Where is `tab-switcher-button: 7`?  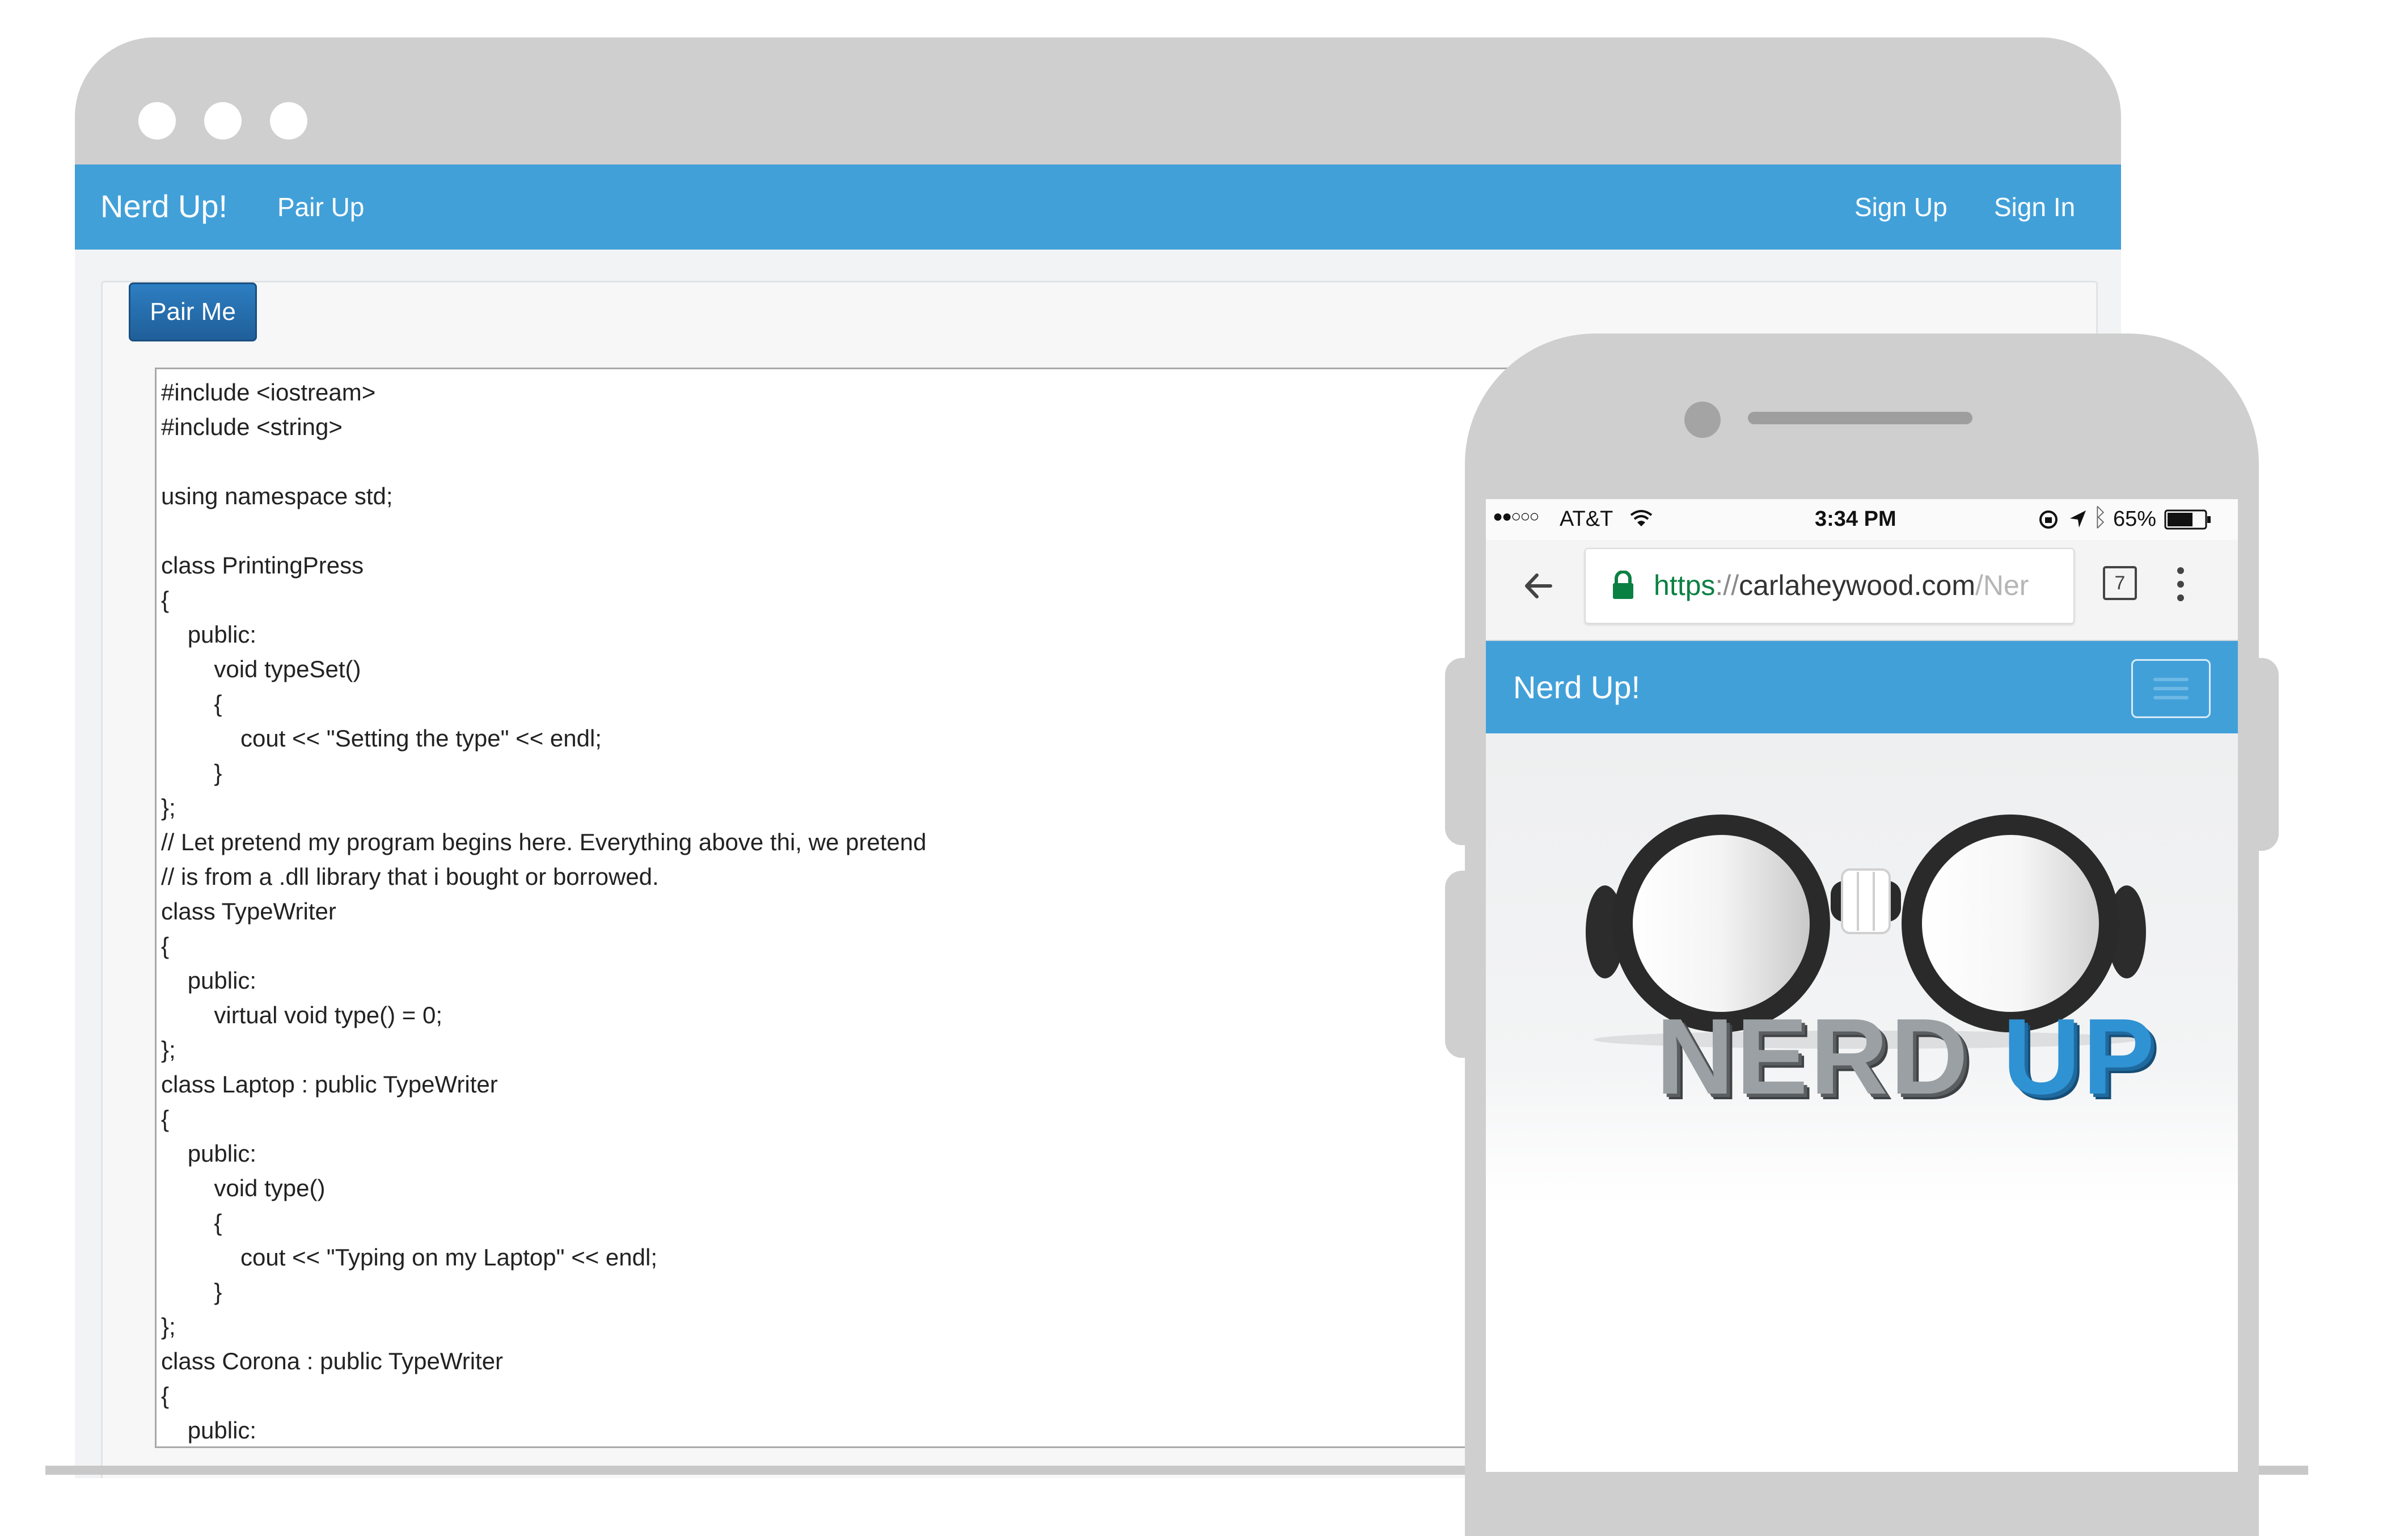
tab-switcher-button: 7 is located at coordinates (2120, 583).